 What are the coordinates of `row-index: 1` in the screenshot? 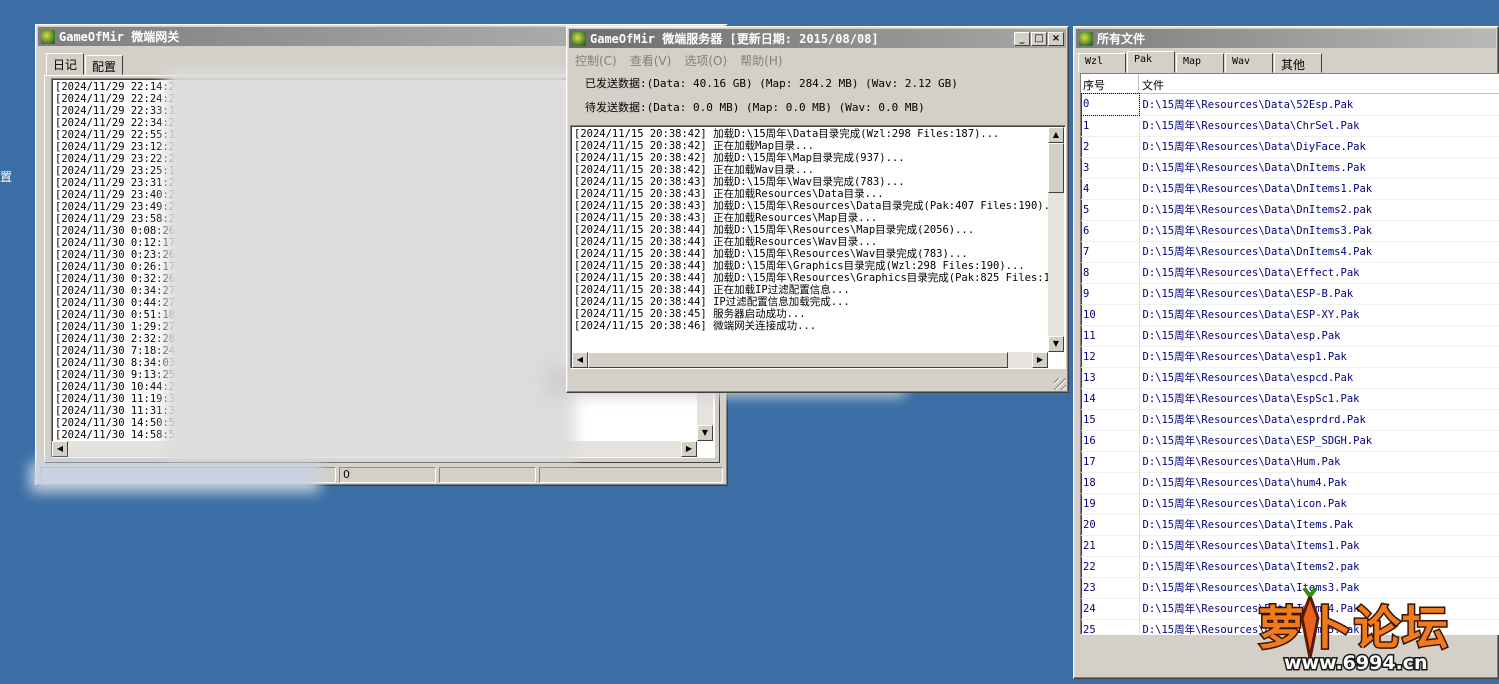 It's located at (1110, 126).